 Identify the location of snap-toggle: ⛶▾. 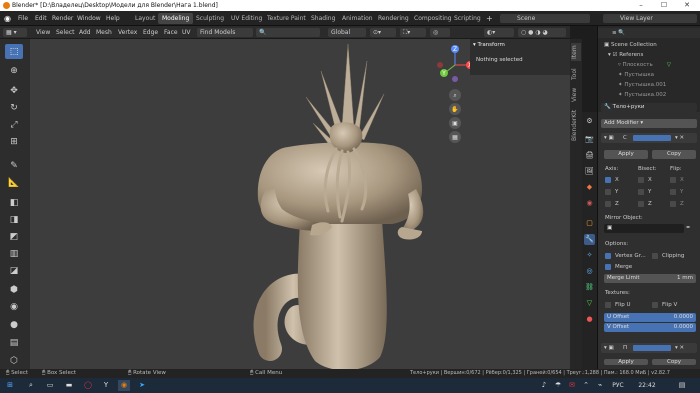
(413, 32).